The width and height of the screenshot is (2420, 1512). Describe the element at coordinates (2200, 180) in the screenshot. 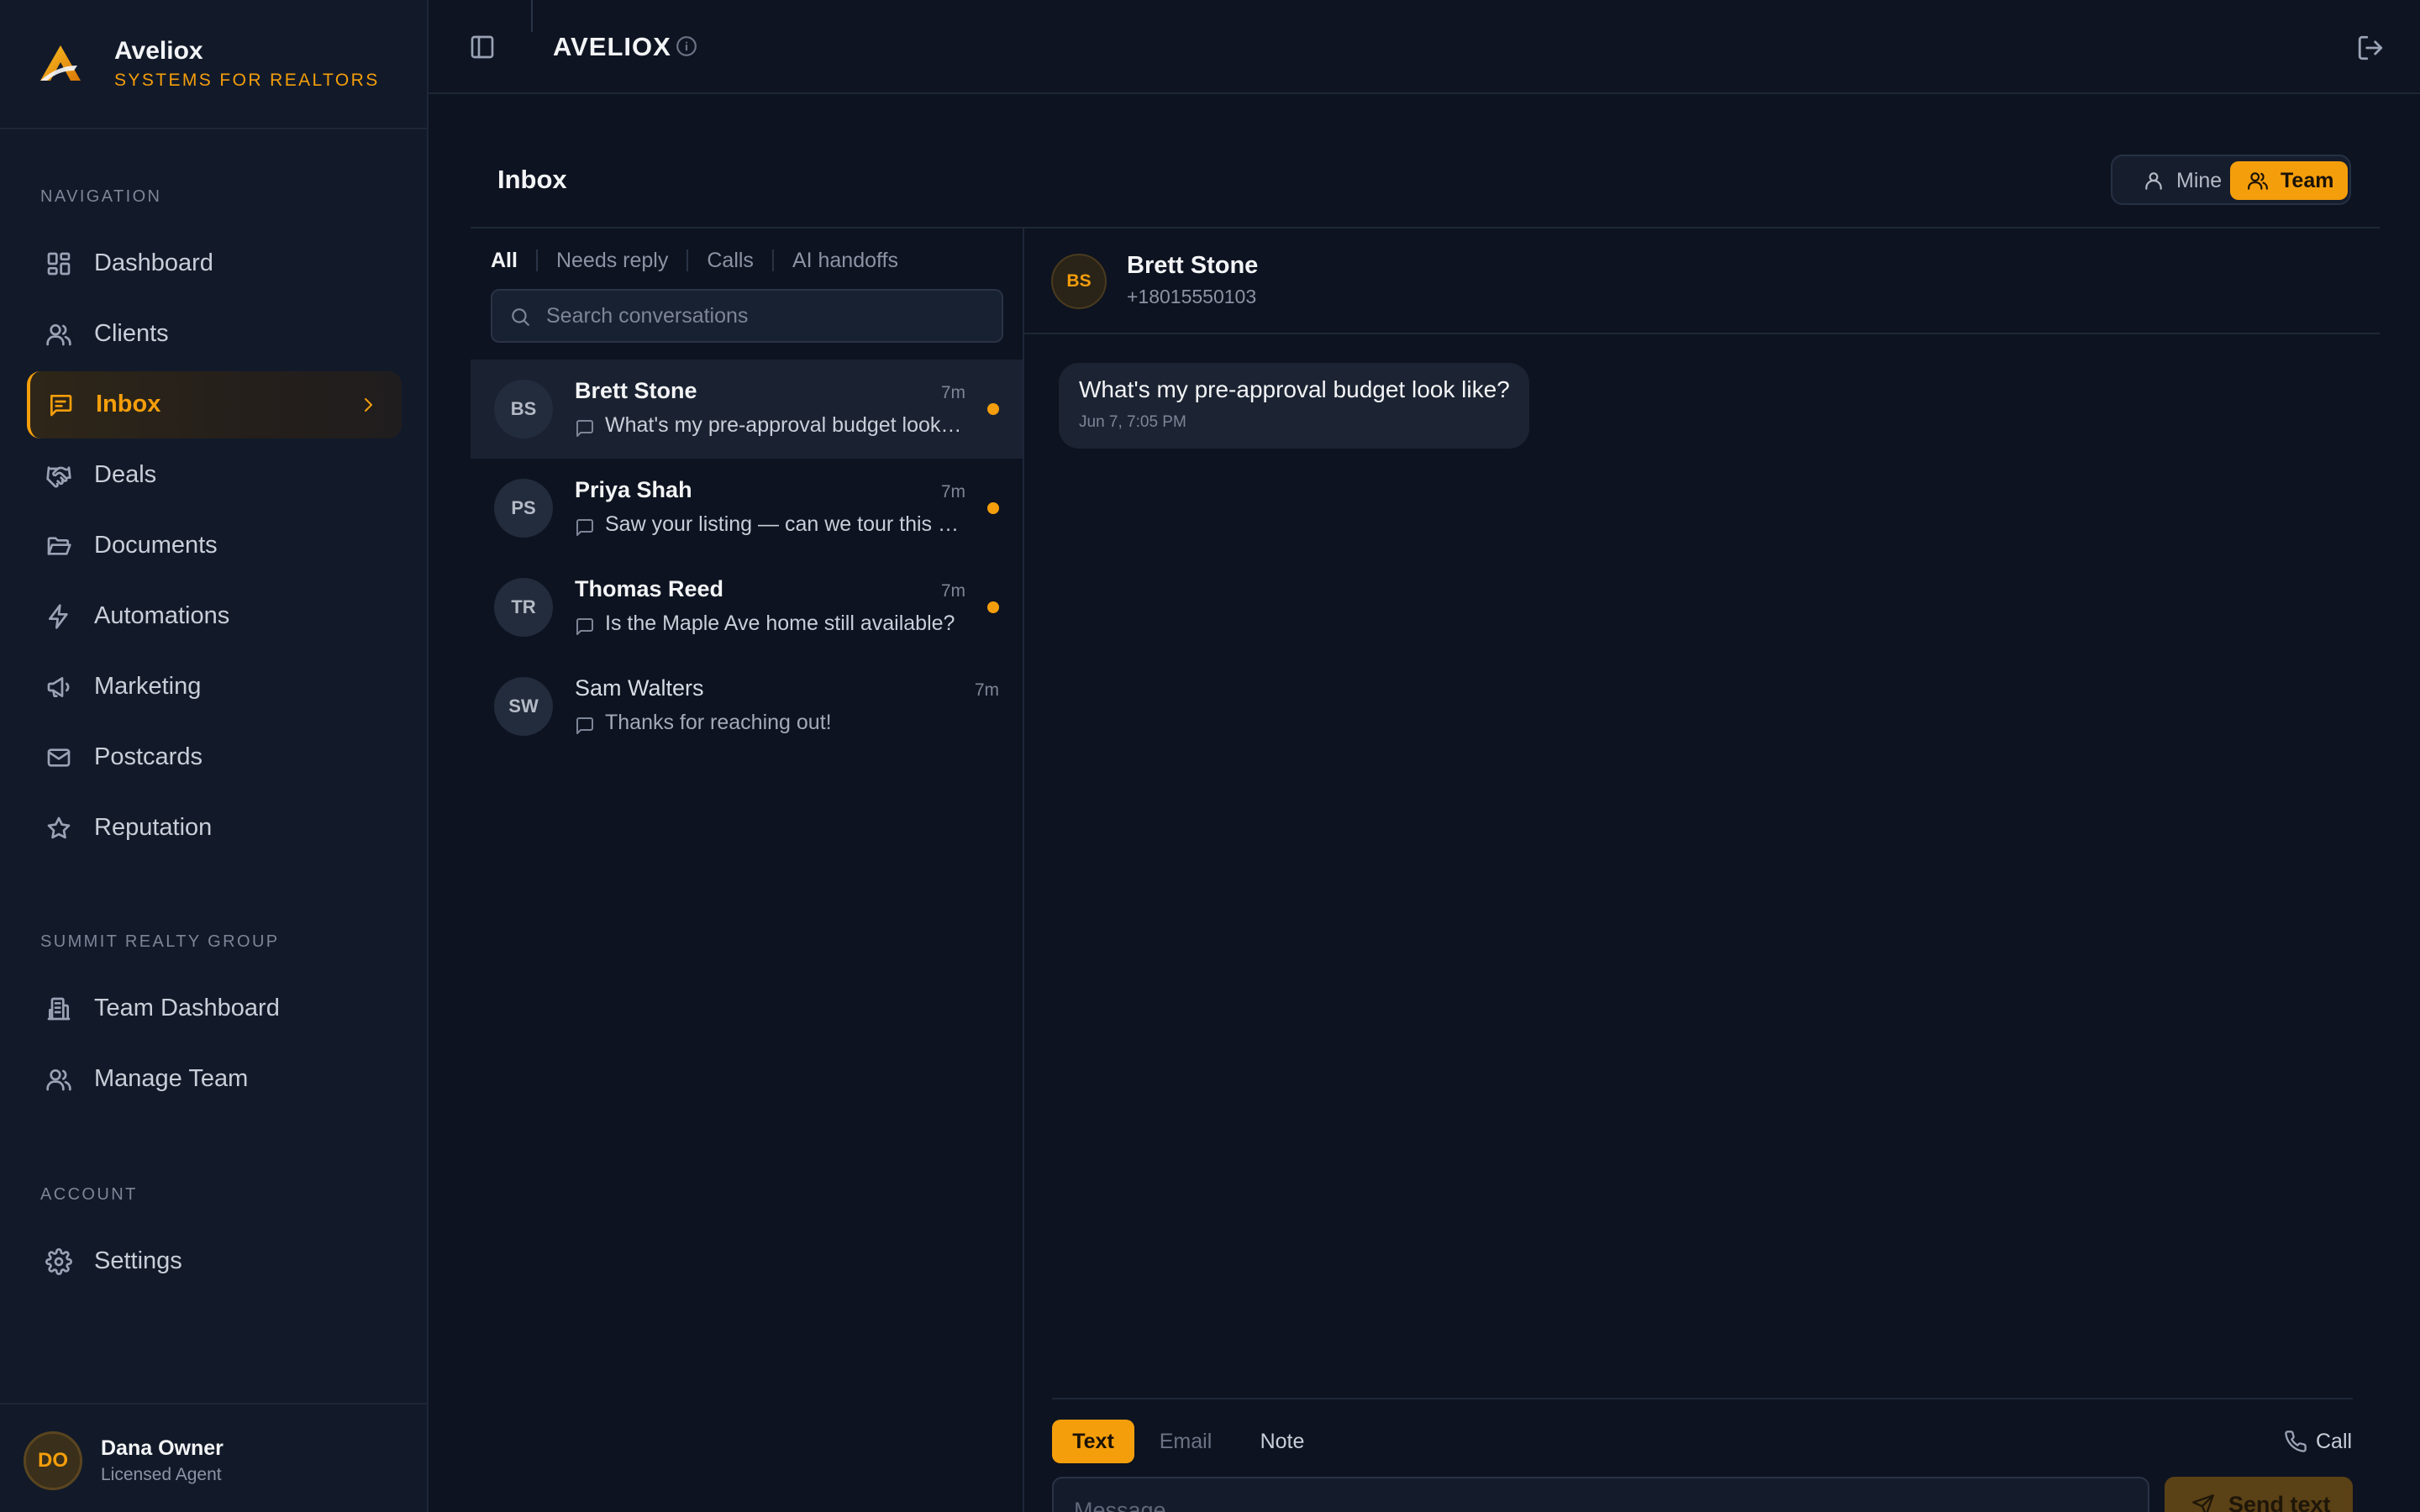

I see `scope-mine-label: Mine` at that location.